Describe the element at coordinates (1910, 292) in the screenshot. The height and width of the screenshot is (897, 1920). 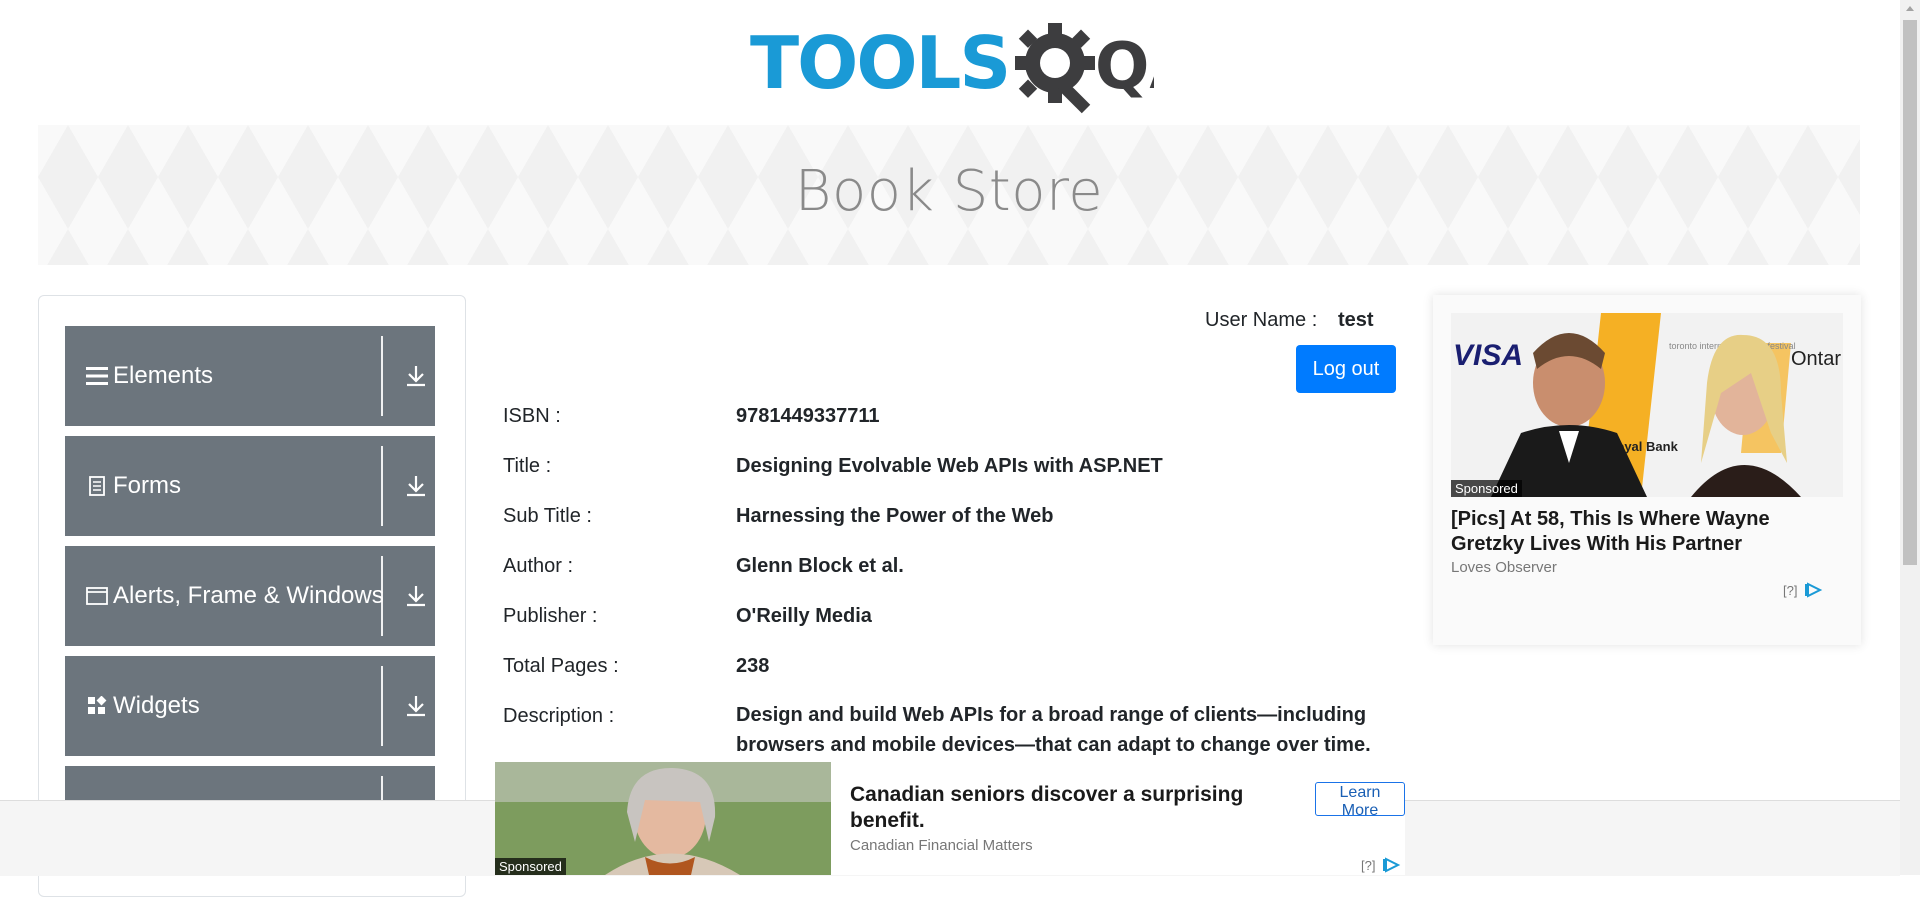
I see `scrollbar-thumb` at that location.